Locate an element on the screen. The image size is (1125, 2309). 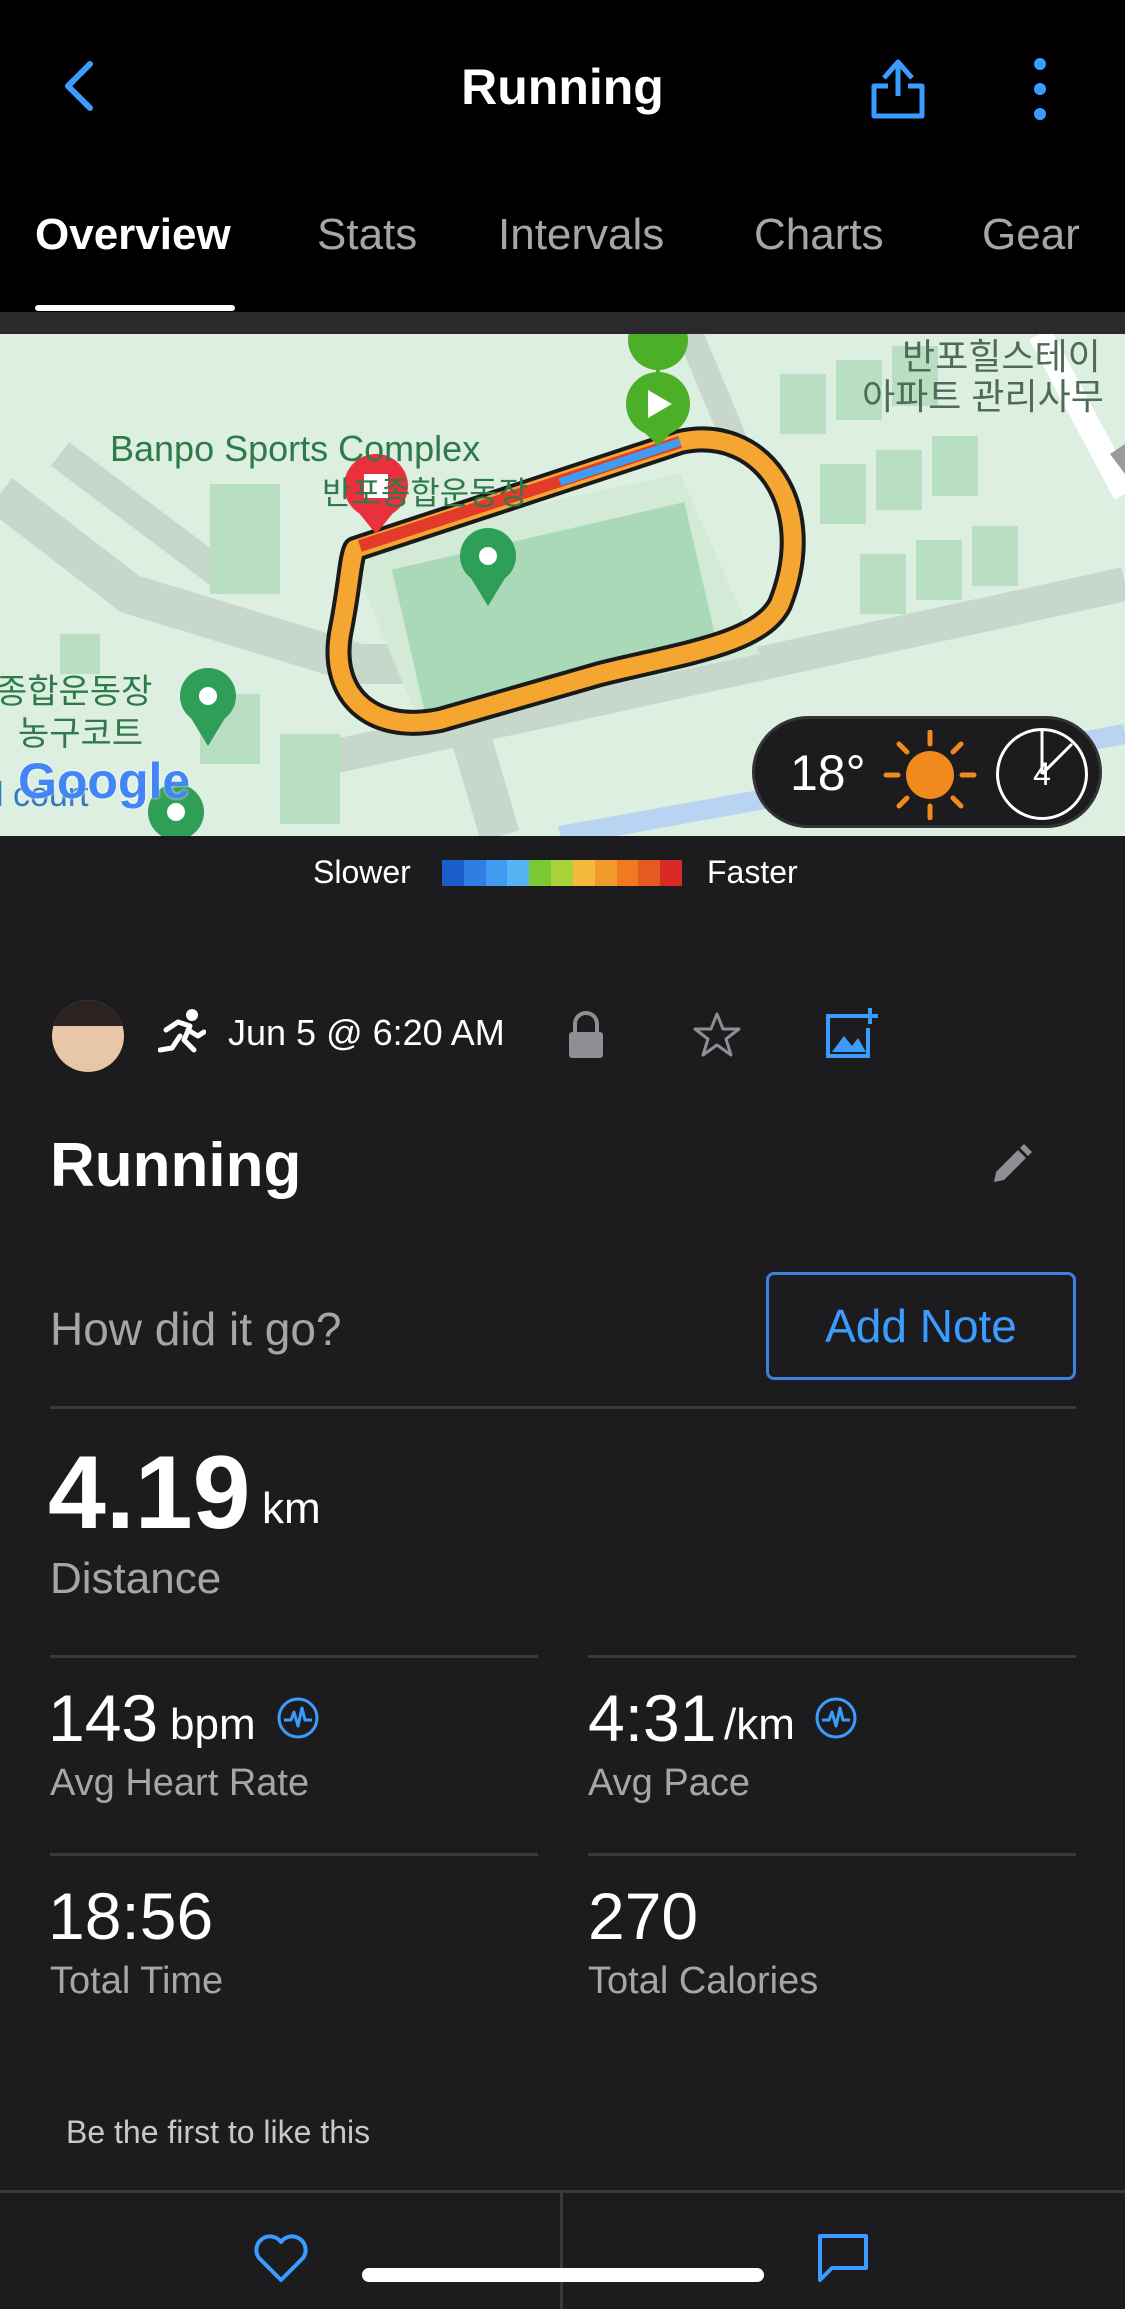
pace-legend: Slower Faster is located at coordinates (562, 871).